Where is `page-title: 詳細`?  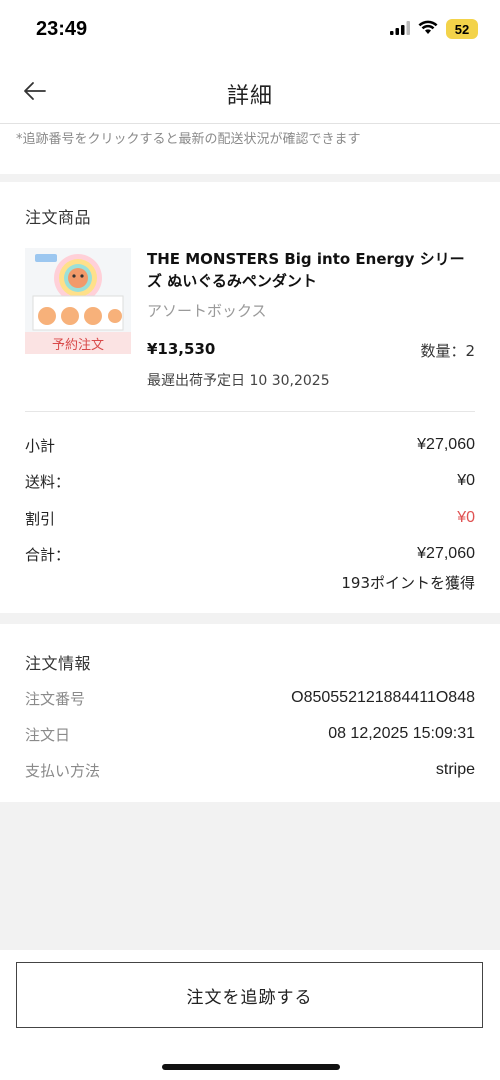
page-title: 詳細 is located at coordinates (249, 96).